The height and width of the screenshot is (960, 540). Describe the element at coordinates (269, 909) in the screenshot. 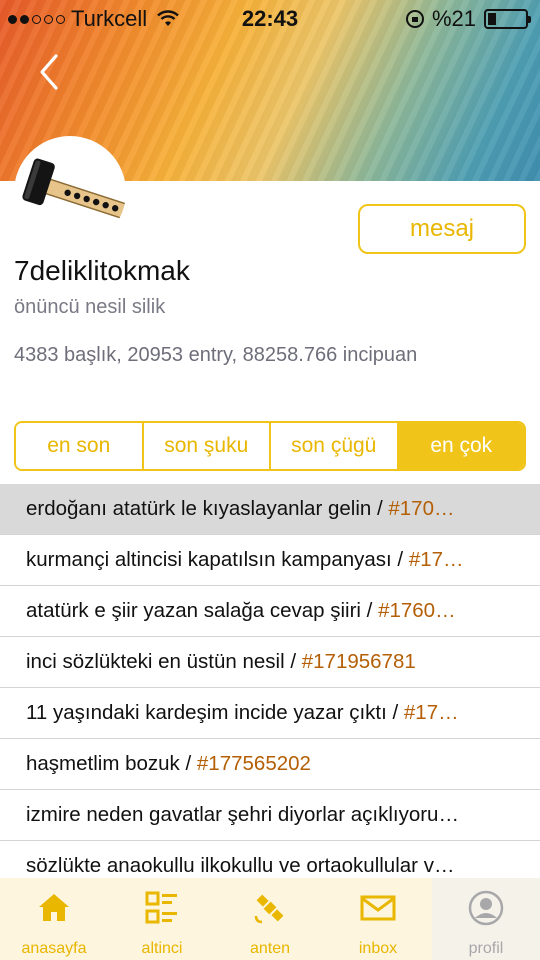

I see `satellite-icon` at that location.